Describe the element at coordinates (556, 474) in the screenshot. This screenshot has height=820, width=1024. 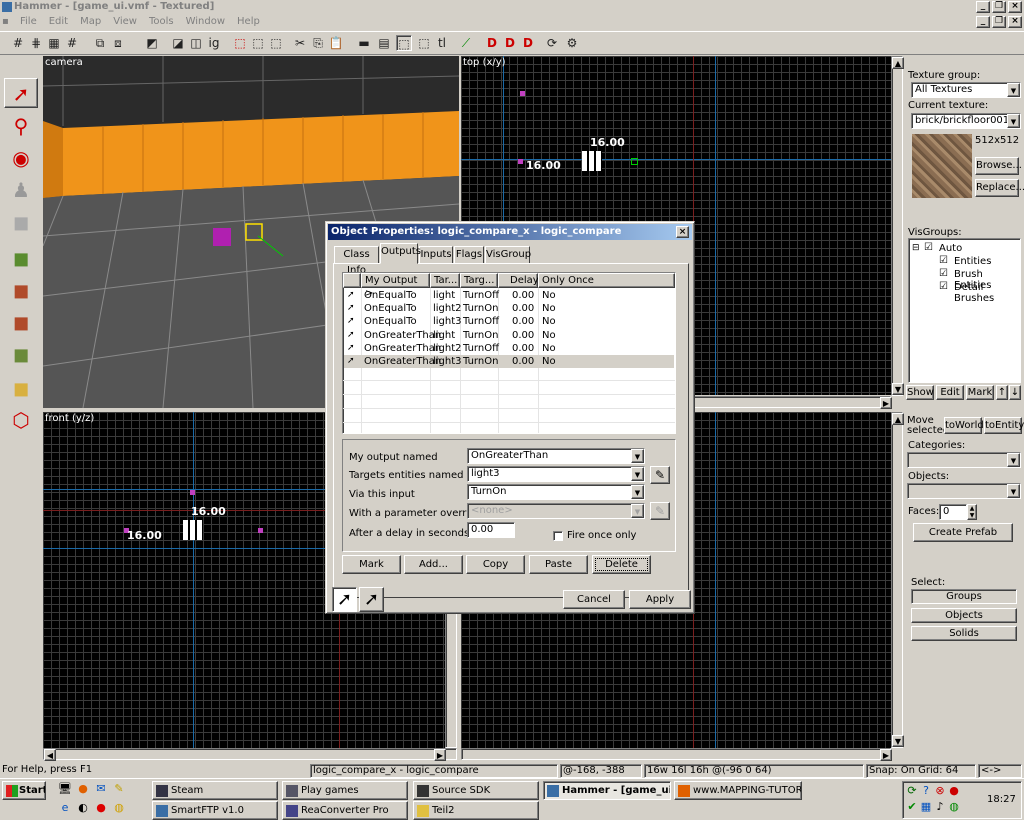
I see `targets-select: light3 ▼` at that location.